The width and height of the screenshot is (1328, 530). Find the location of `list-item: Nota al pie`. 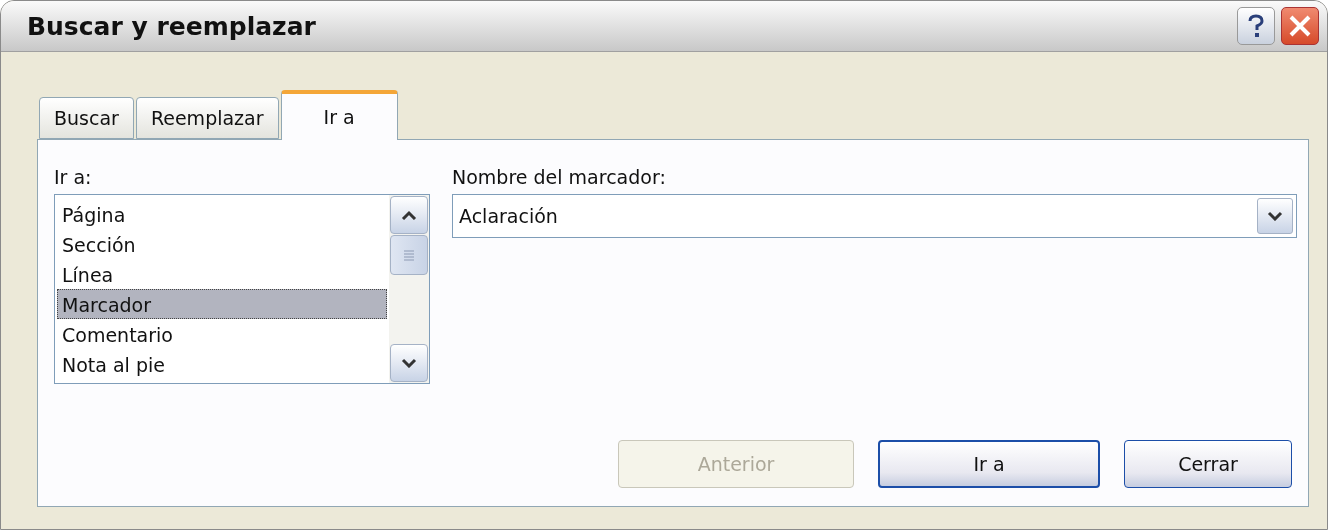

list-item: Nota al pie is located at coordinates (222, 364).